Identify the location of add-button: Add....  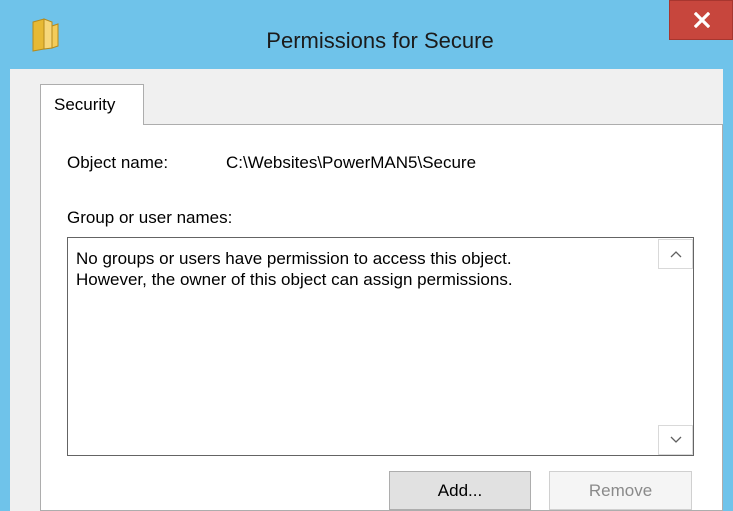
(460, 490).